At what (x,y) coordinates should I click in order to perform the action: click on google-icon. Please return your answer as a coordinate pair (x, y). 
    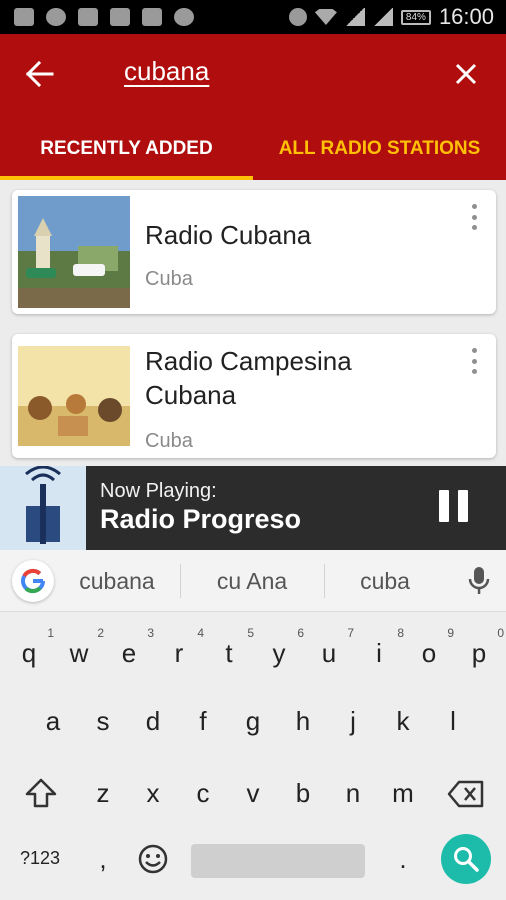
    Looking at the image, I should click on (33, 581).